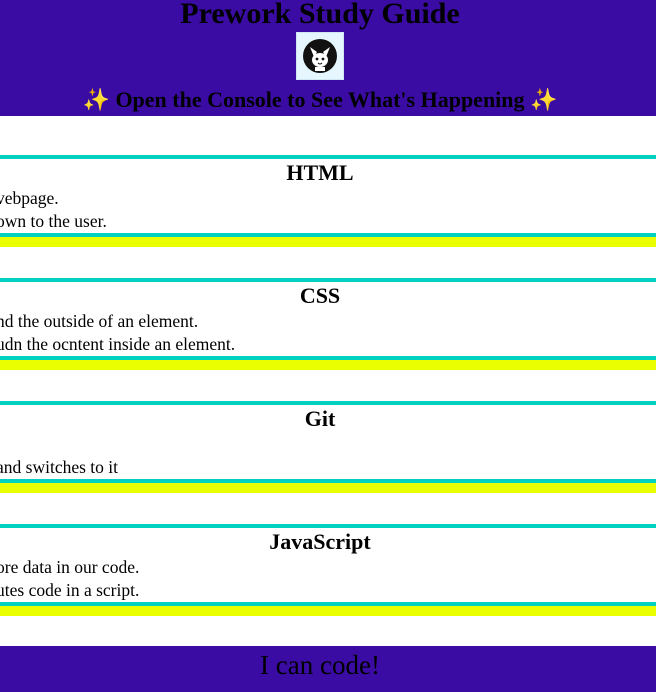 This screenshot has width=656, height=692. I want to click on note-line: nd the outside of an element., so click(99, 321).